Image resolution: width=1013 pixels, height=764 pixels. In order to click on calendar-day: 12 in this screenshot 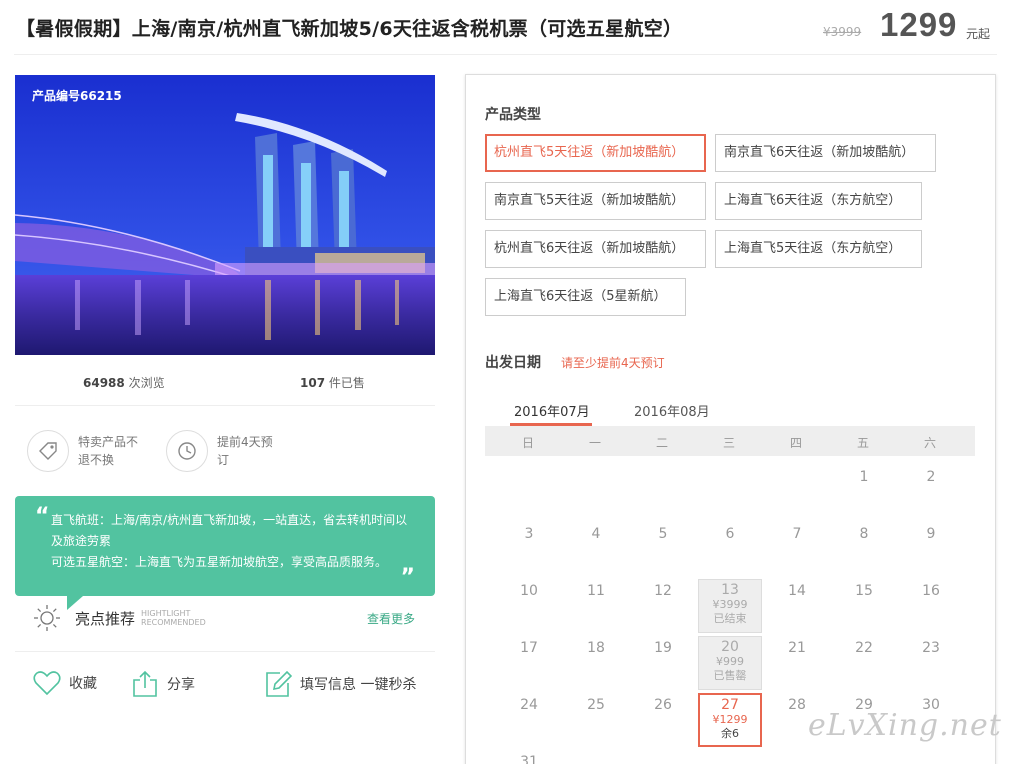, I will do `click(663, 591)`.